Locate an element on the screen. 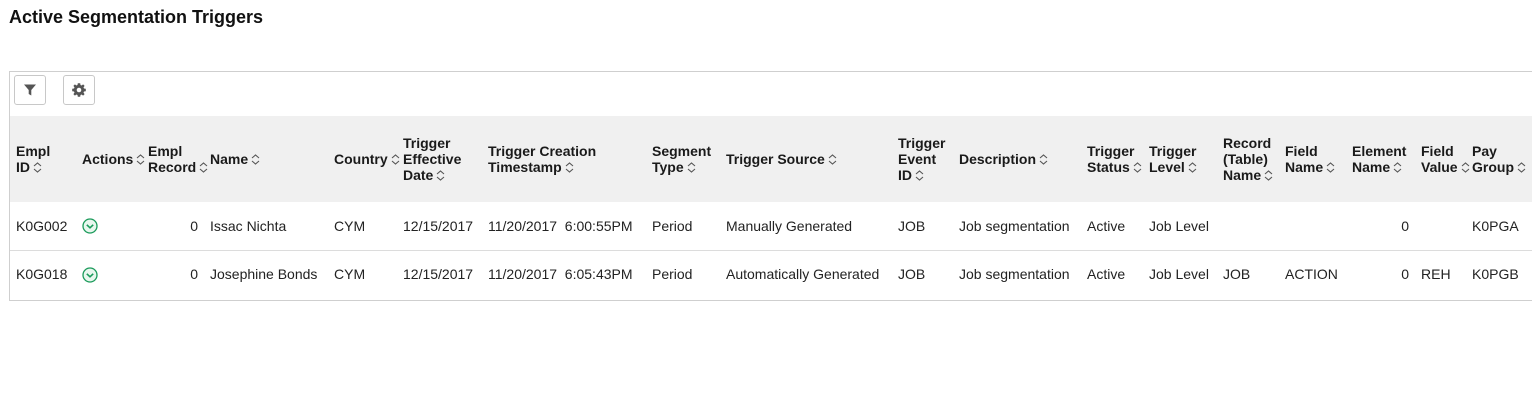  filter-button is located at coordinates (30, 90).